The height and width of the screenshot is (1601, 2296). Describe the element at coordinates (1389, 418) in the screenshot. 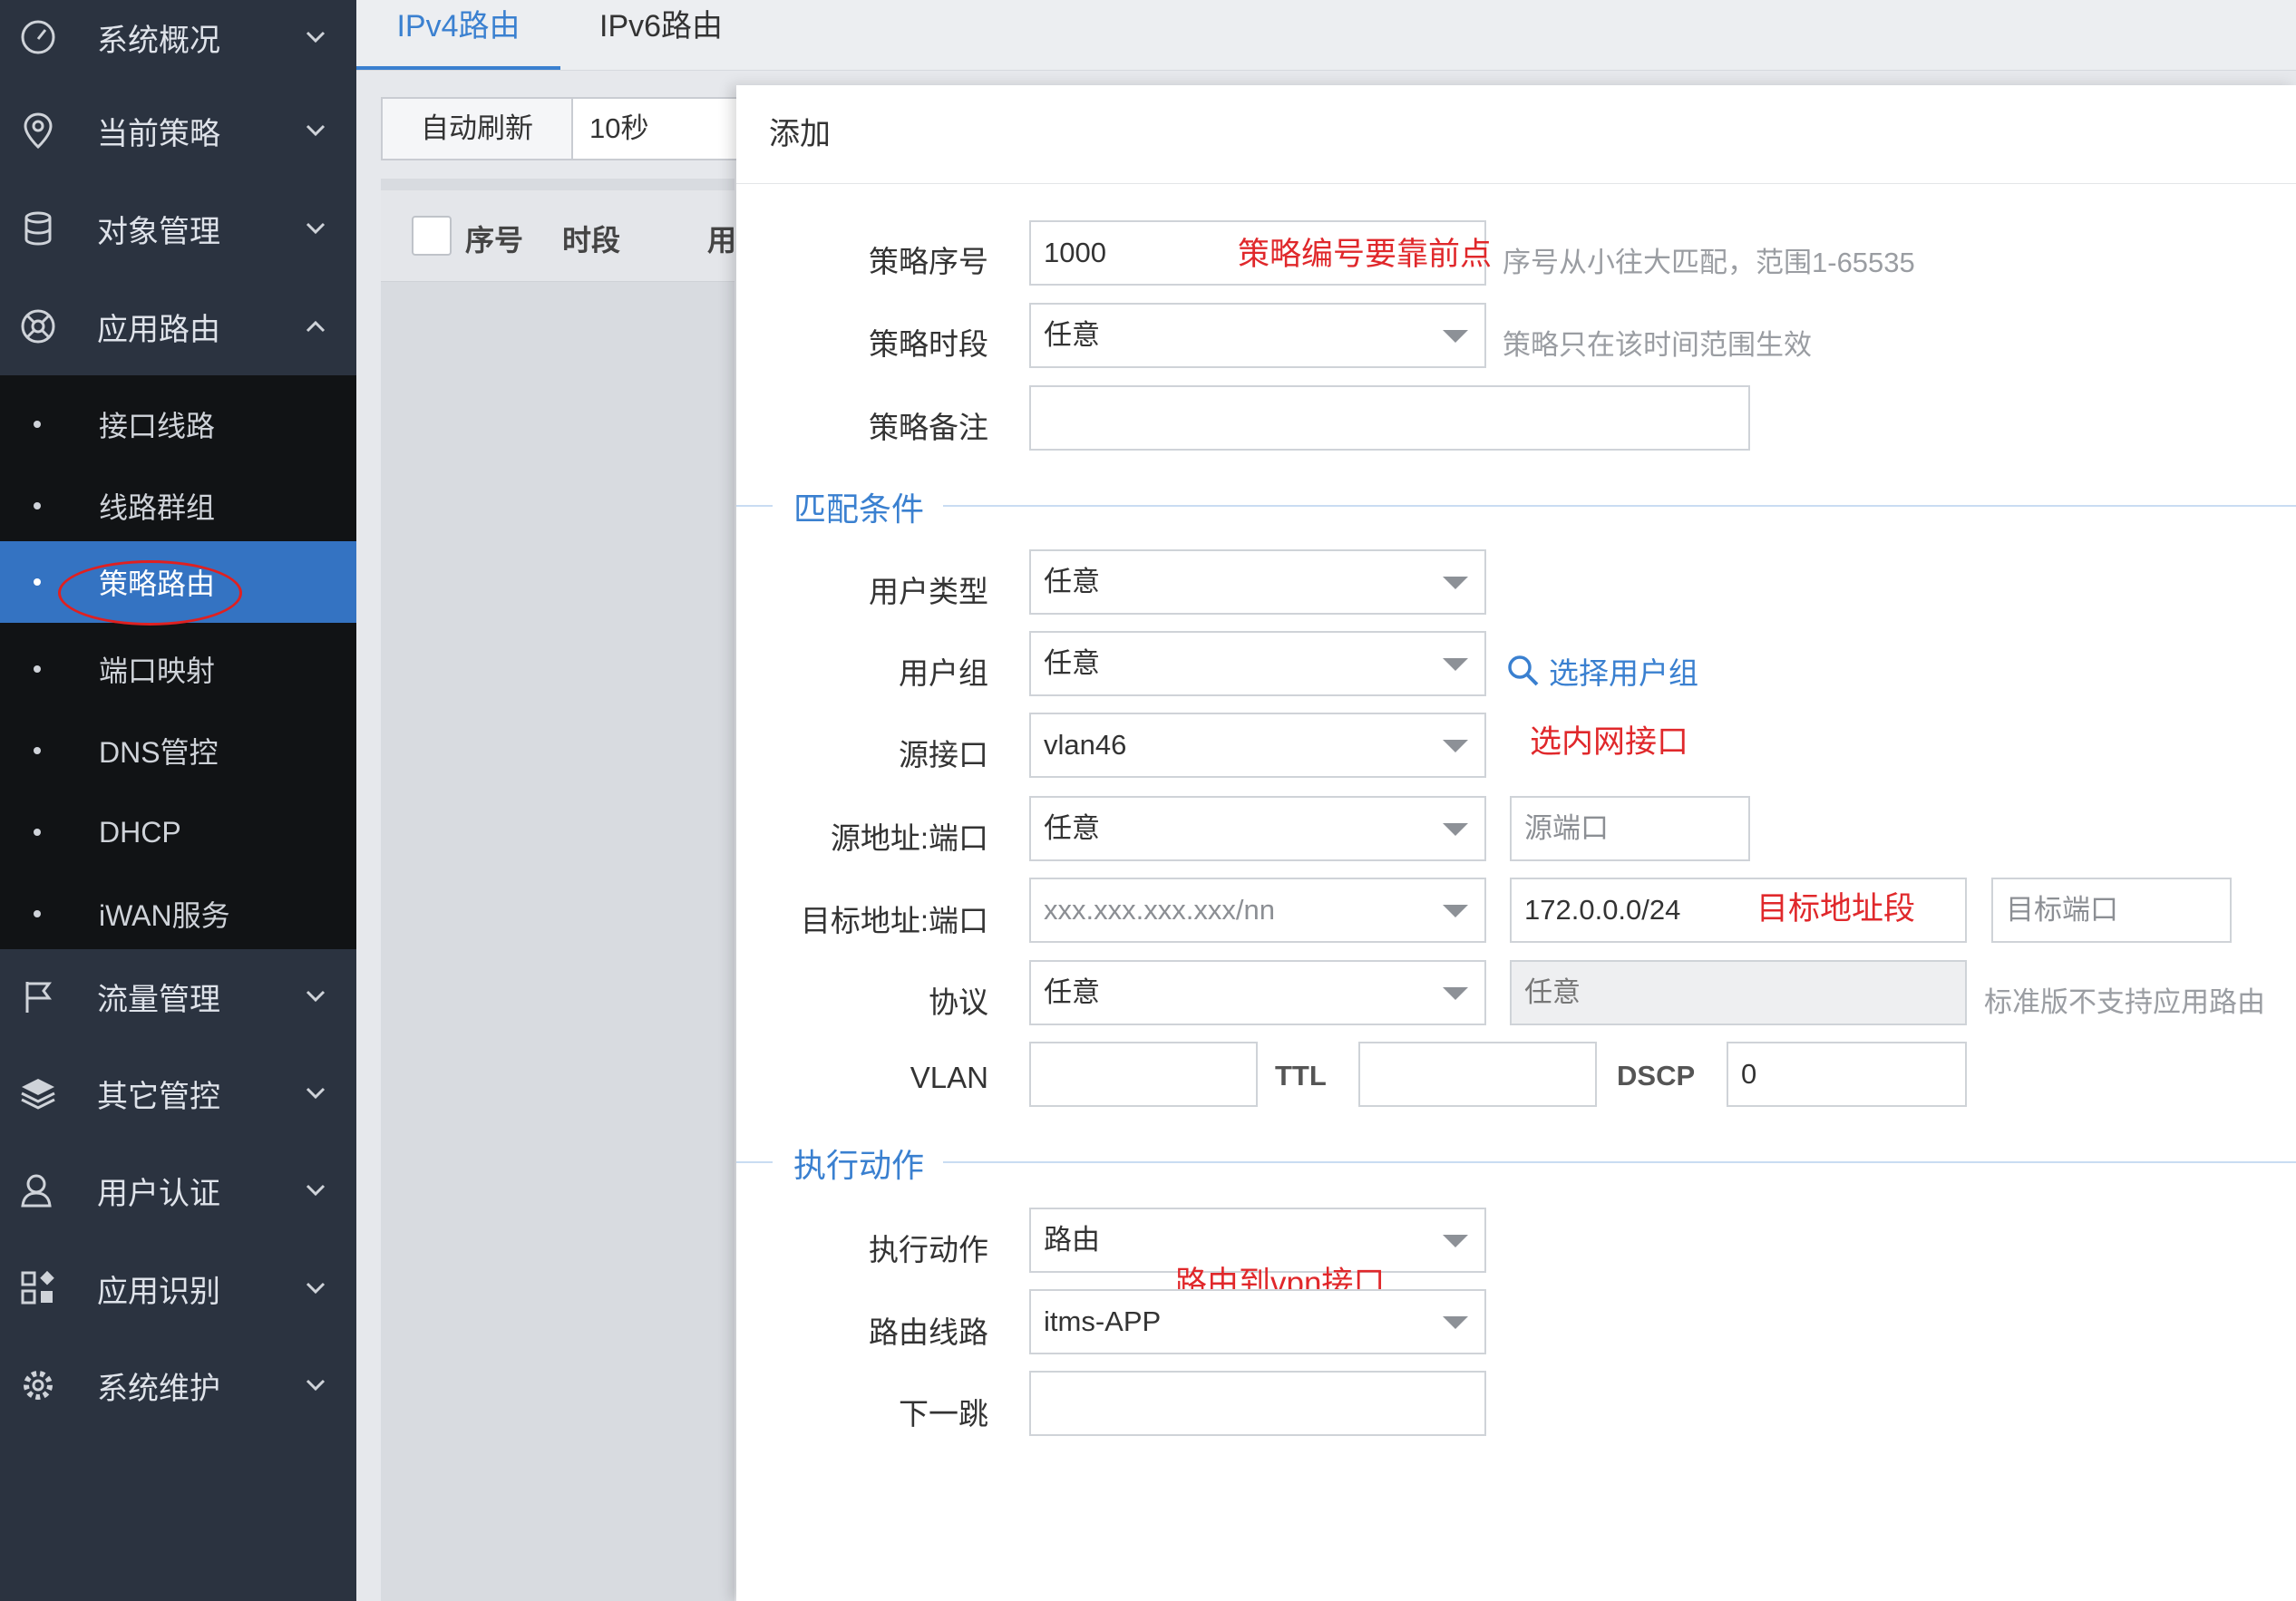

I see `remark-input` at that location.